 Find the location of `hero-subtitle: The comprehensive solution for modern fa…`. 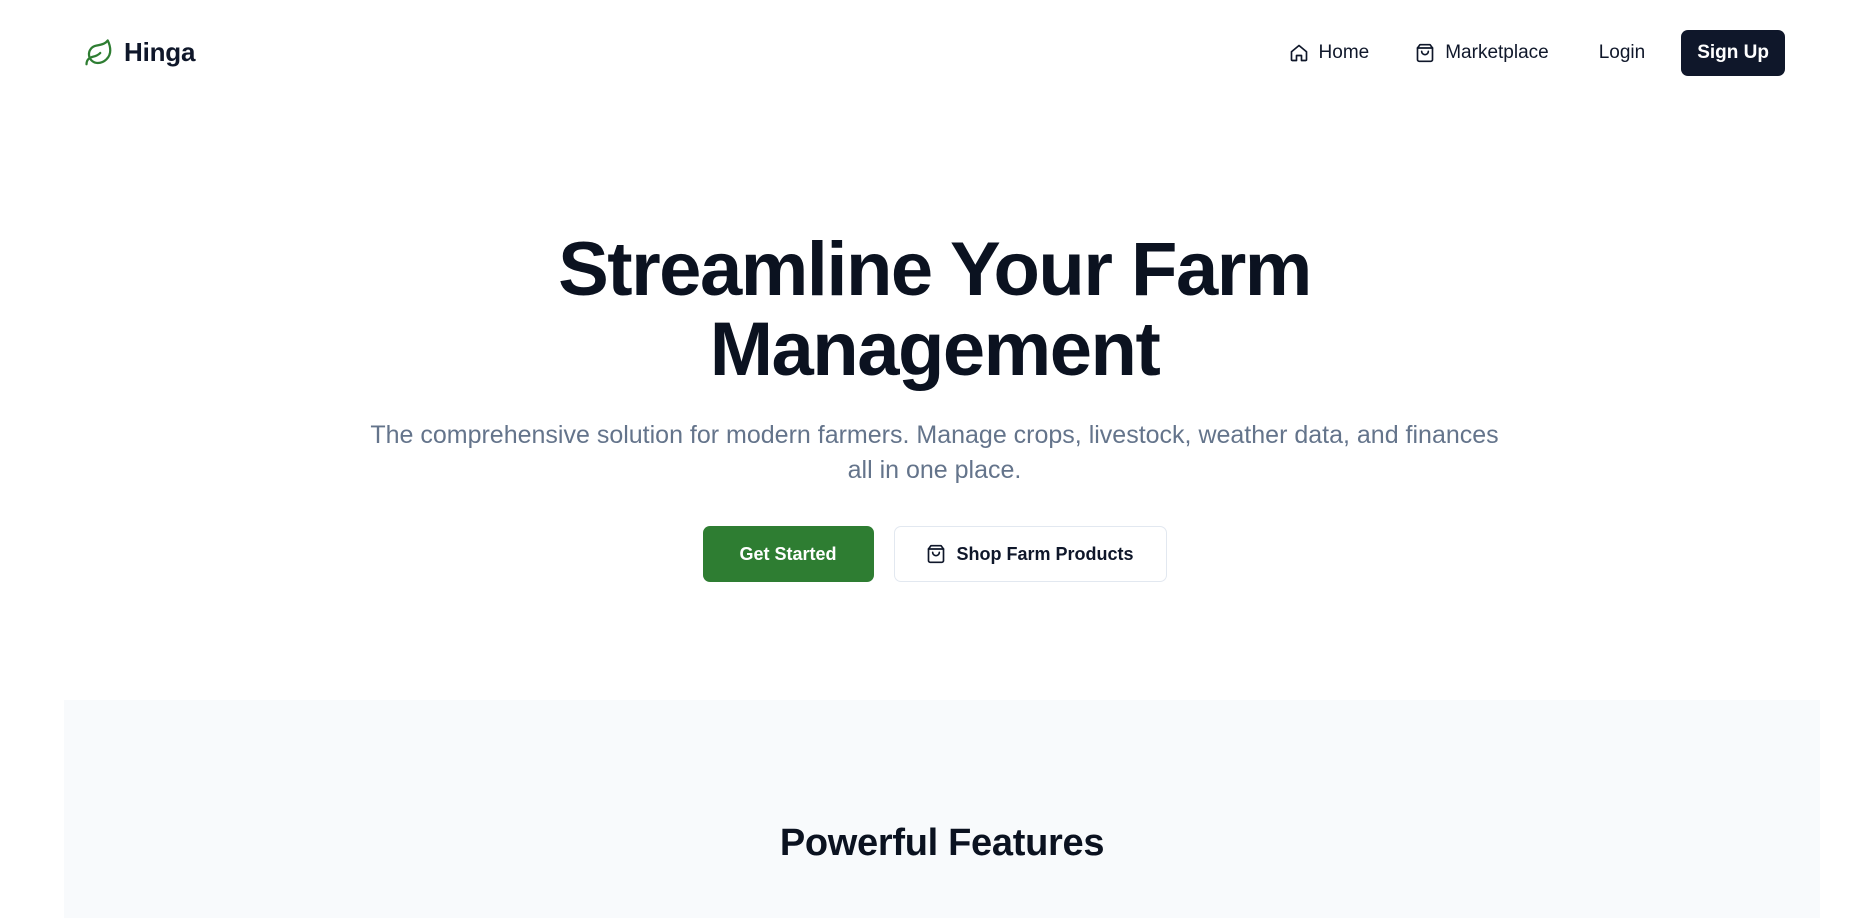

hero-subtitle: The comprehensive solution for modern fa… is located at coordinates (934, 452).